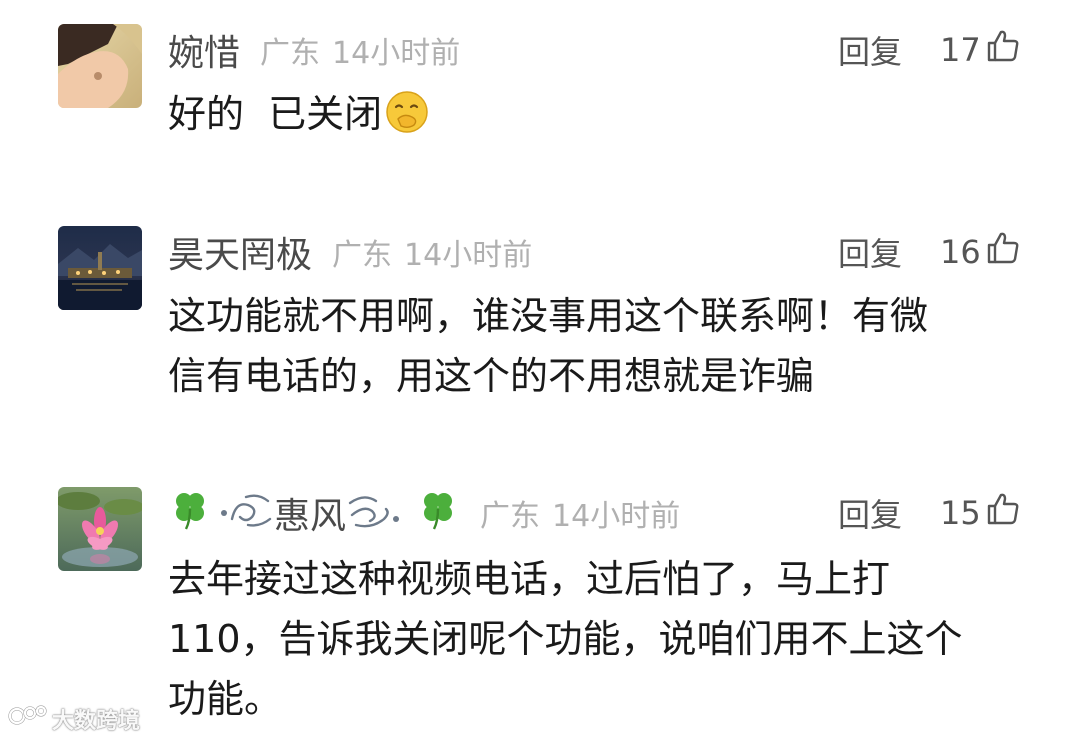 Image resolution: width=1080 pixels, height=739 pixels. I want to click on watermark-text: 大数跨境, so click(96, 721).